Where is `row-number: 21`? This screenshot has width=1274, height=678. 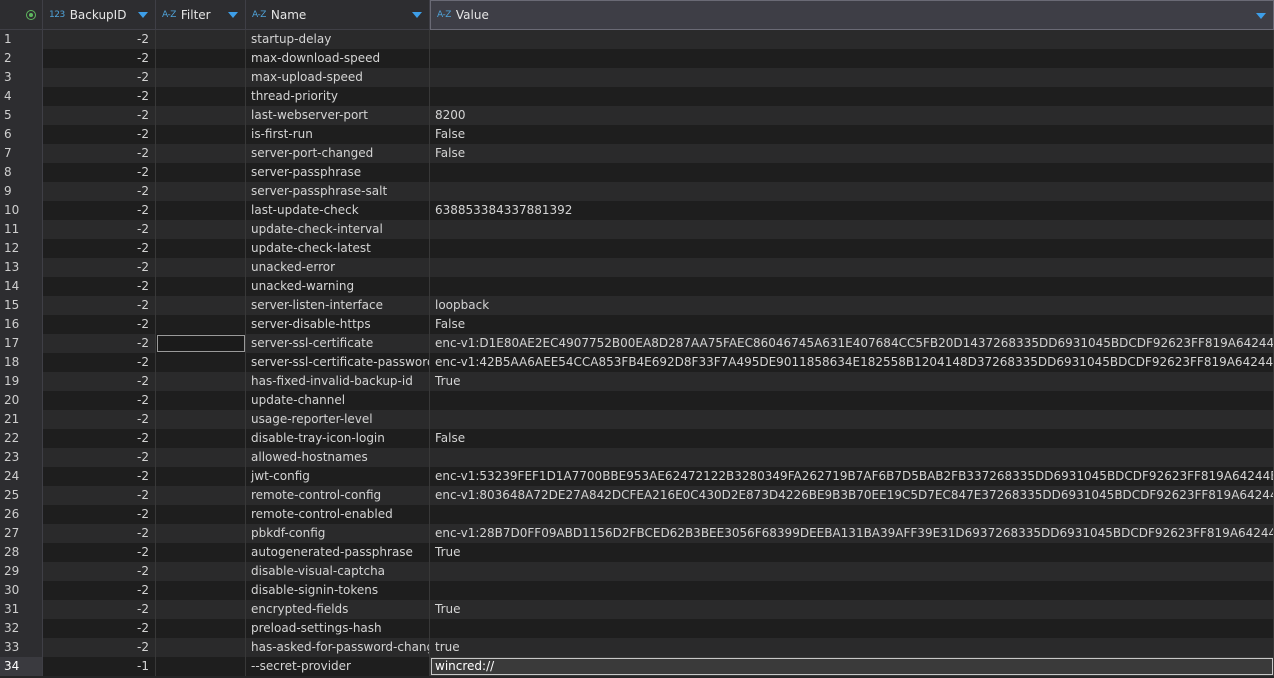 row-number: 21 is located at coordinates (21, 419).